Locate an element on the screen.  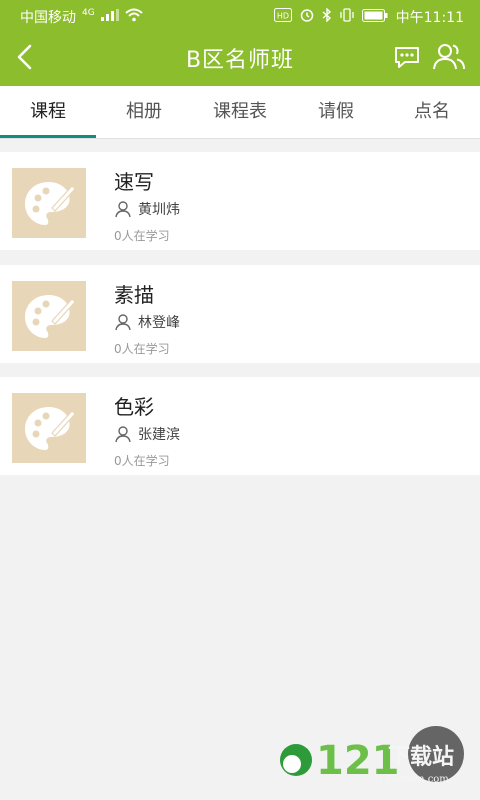
chat-bubble-icon is located at coordinates (407, 57).